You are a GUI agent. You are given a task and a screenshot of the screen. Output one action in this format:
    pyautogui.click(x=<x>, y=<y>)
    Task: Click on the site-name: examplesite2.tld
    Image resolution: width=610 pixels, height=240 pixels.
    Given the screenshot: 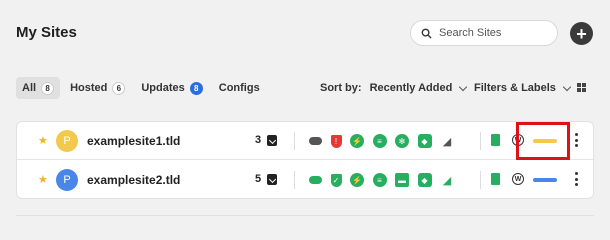 What is the action you would take?
    pyautogui.click(x=133, y=180)
    